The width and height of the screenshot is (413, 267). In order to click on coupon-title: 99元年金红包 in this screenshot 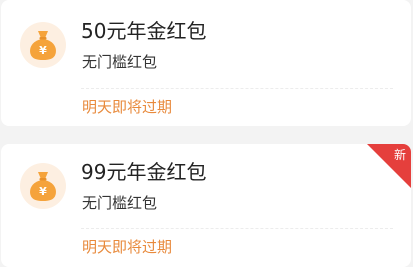, I will do `click(144, 172)`.